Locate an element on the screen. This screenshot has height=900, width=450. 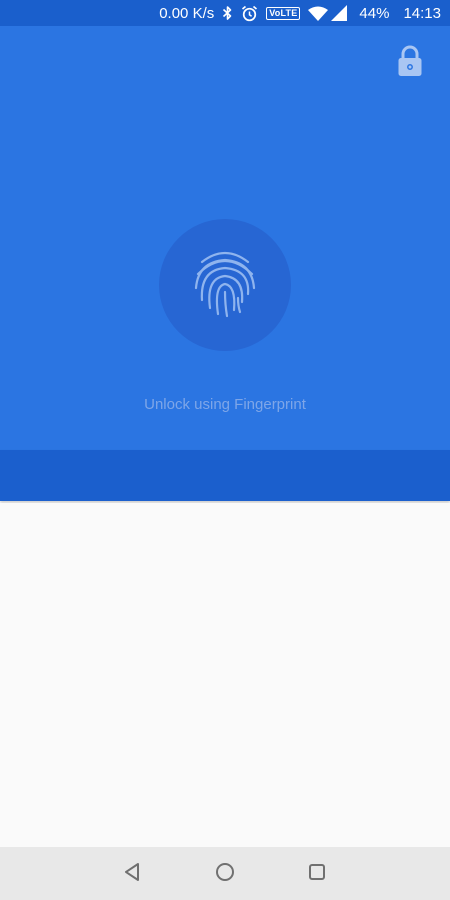
fingerprint-sensor is located at coordinates (225, 285).